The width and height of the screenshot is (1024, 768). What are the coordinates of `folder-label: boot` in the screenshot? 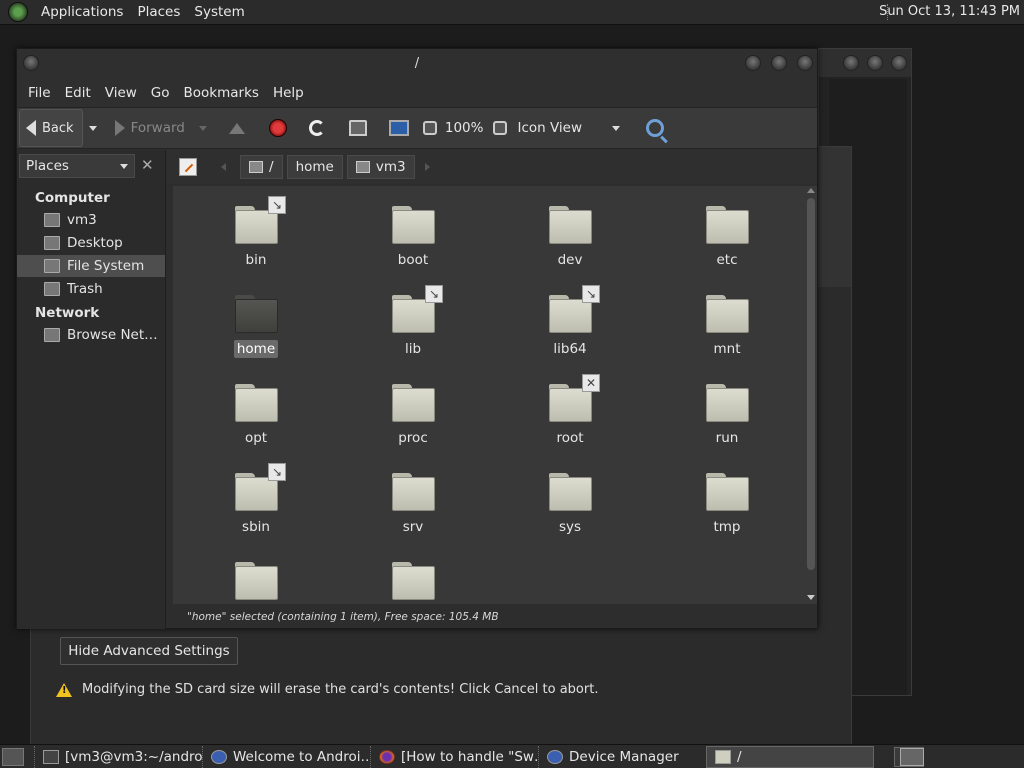 It's located at (413, 260).